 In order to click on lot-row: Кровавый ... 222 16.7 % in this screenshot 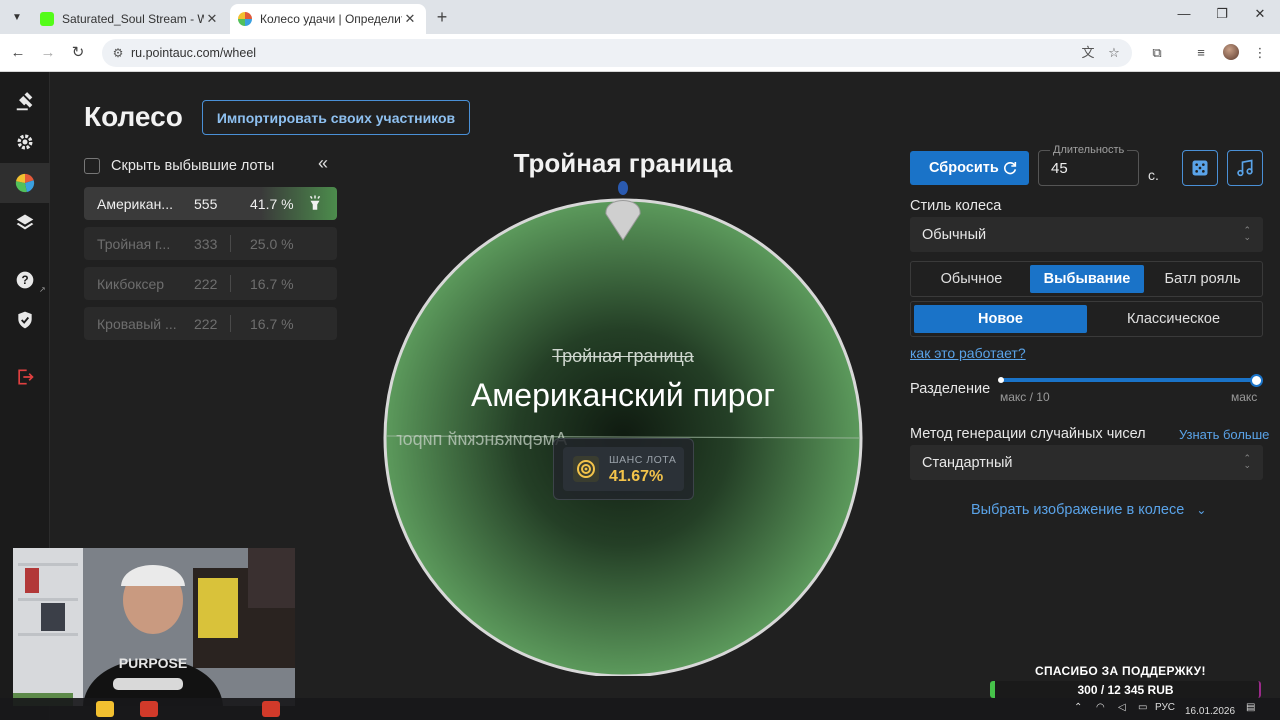, I will do `click(210, 323)`.